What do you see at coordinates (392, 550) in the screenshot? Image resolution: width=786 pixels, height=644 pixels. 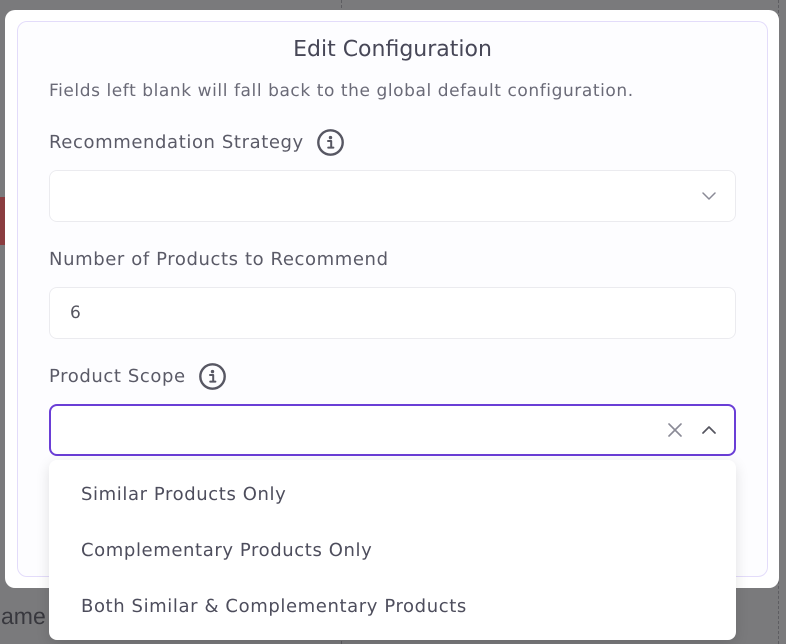 I see `dropdown-option: Complementary Products Only` at bounding box center [392, 550].